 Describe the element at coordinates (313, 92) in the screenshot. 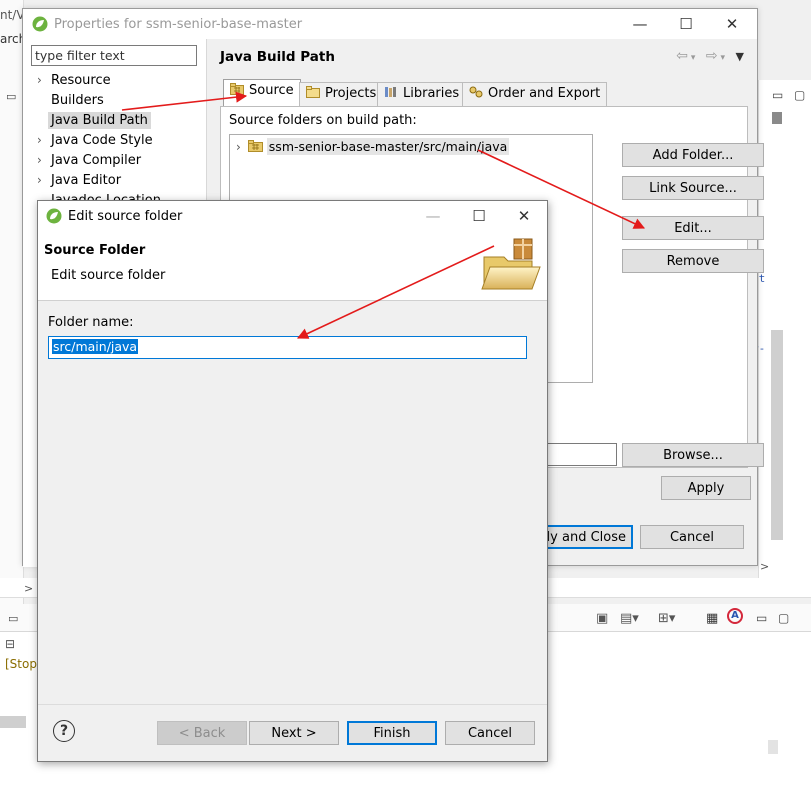

I see `projects-icon` at that location.